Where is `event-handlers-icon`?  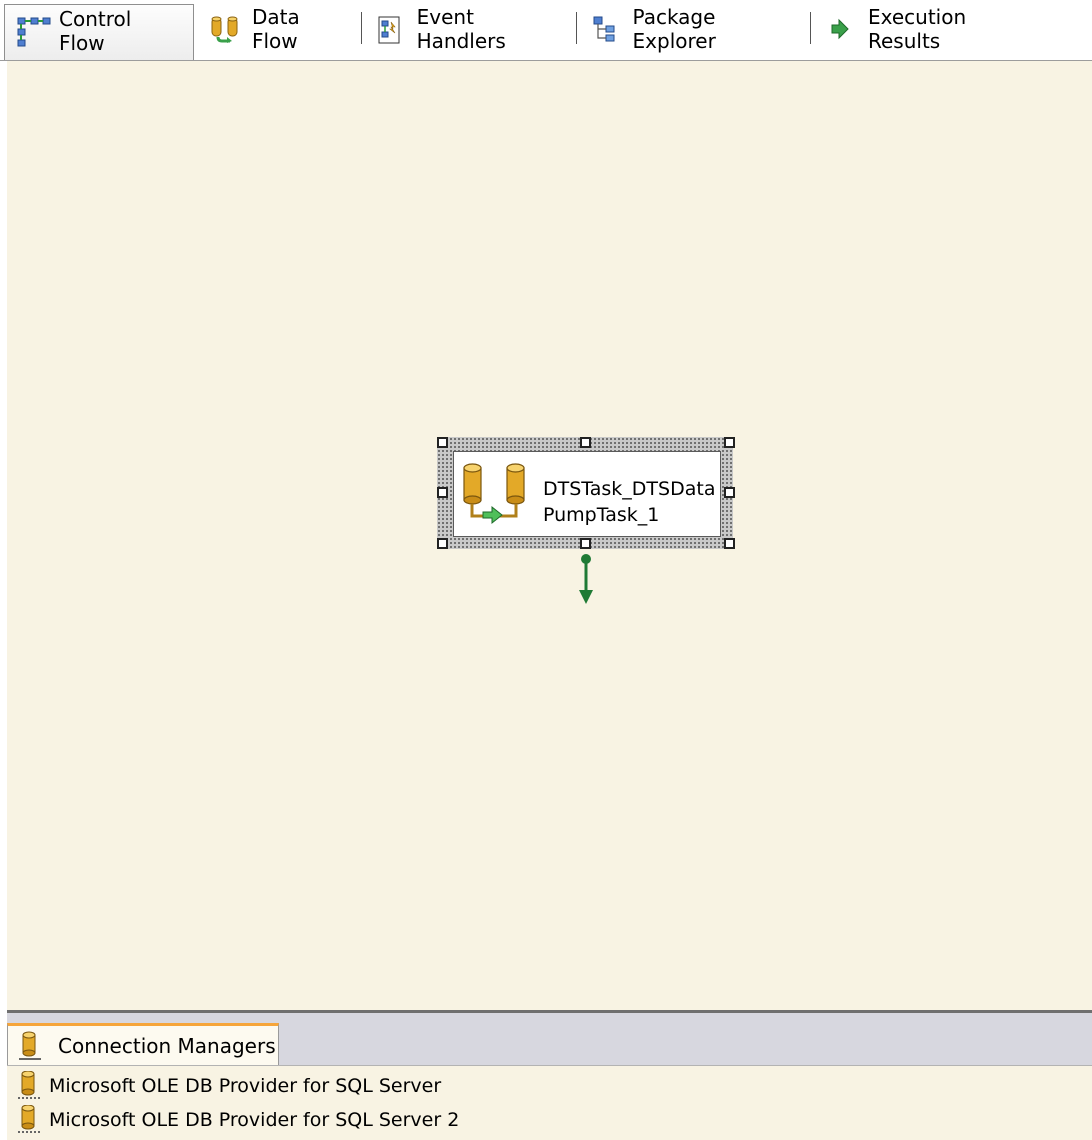
event-handlers-icon is located at coordinates (389, 29).